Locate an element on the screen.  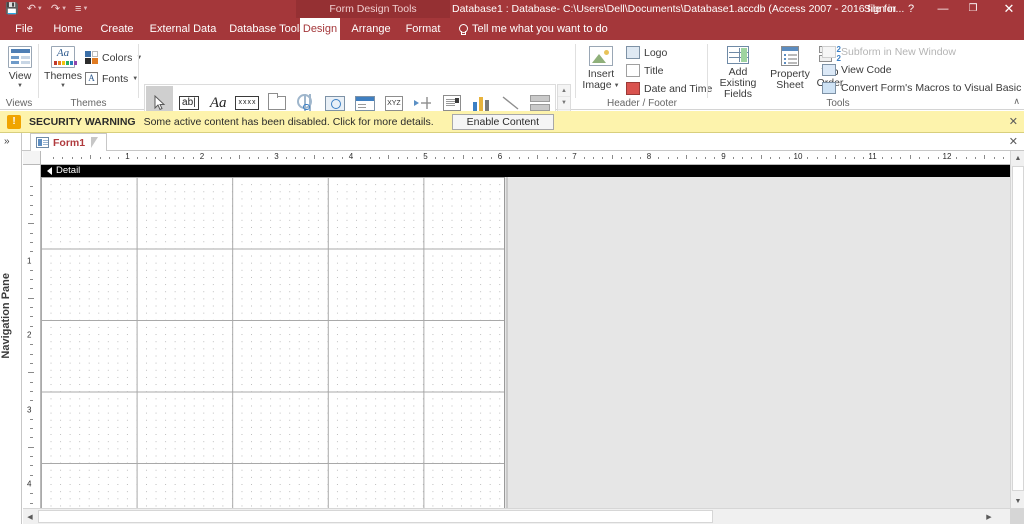
fonts-icon: A is located at coordinates (91, 78).